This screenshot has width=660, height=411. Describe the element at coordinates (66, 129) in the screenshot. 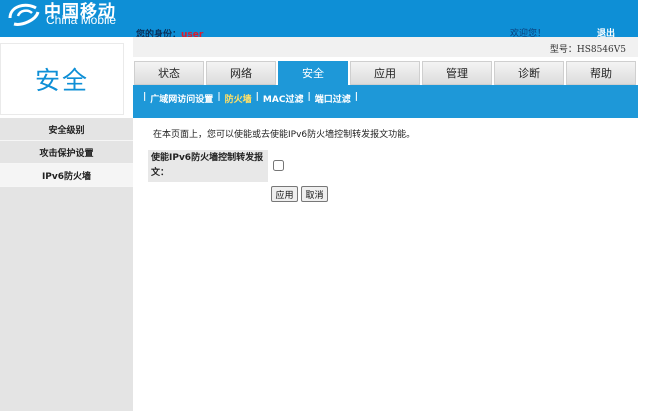

I see `sidebar-item-security-level: 安全级别` at that location.